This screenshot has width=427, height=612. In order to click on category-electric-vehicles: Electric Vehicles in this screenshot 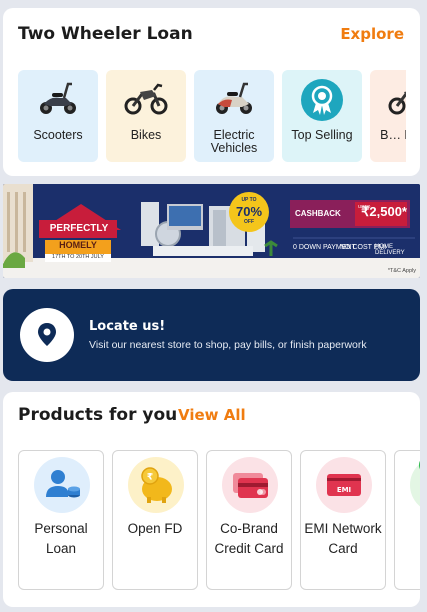, I will do `click(234, 116)`.